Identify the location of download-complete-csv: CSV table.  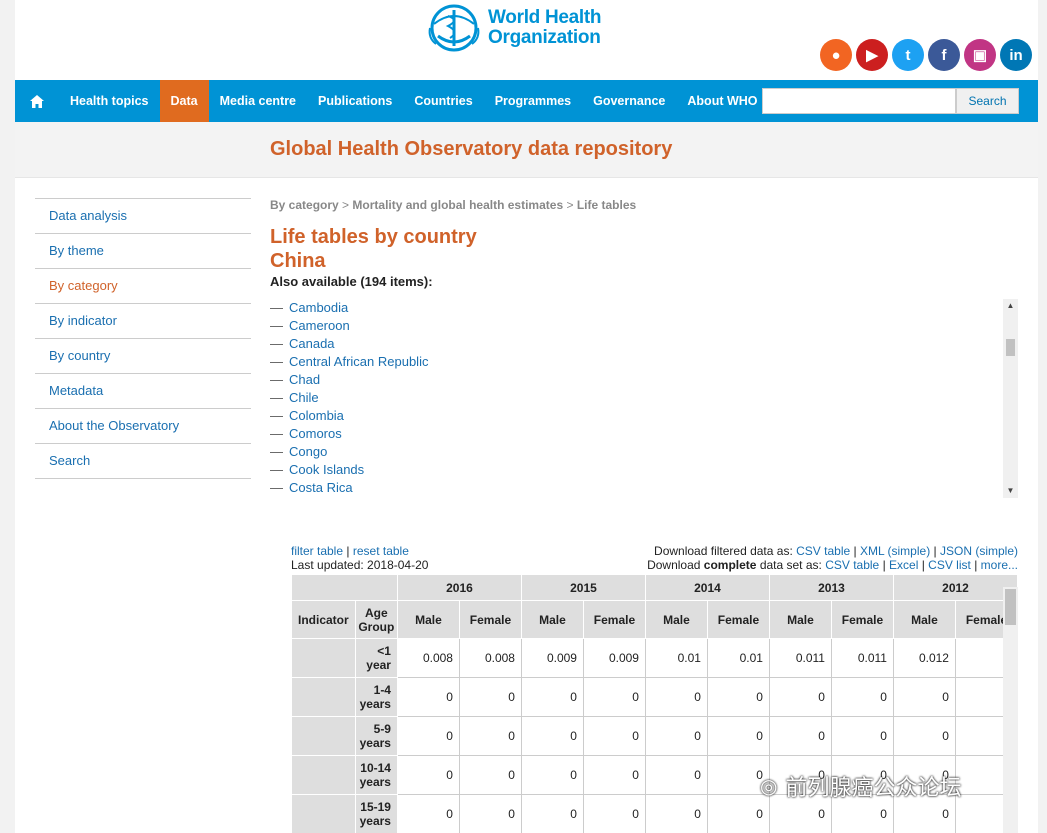
(852, 565).